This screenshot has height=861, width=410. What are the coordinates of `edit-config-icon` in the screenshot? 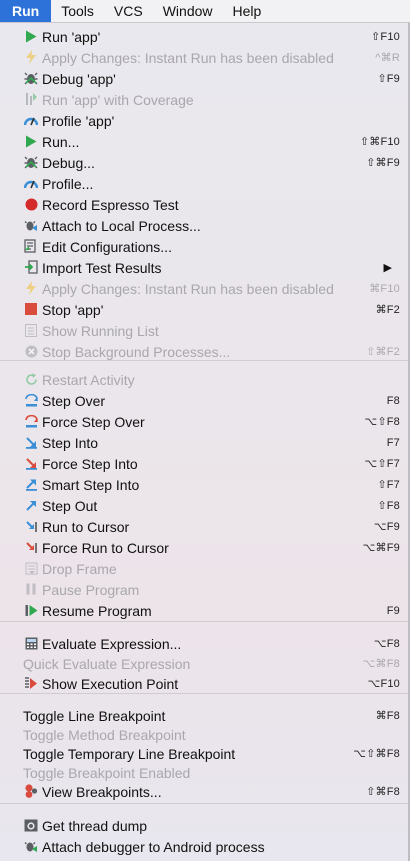 It's located at (31, 246).